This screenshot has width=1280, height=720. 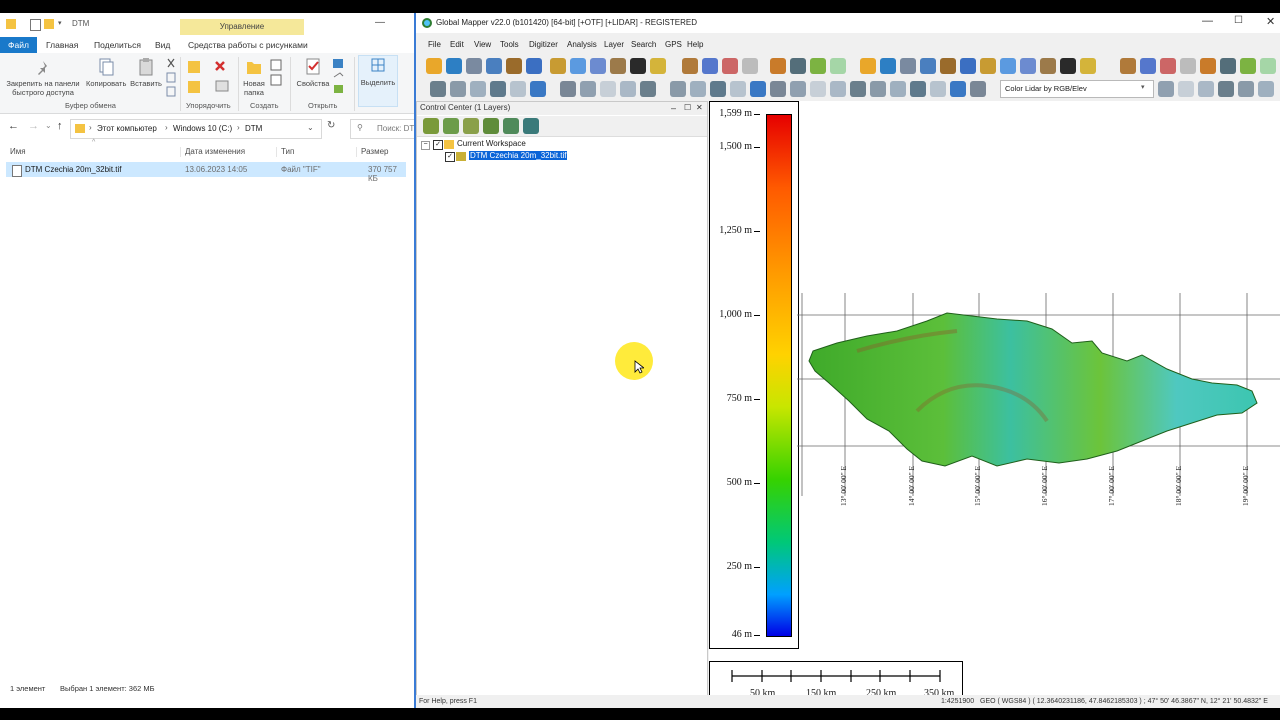 What do you see at coordinates (868, 66) in the screenshot?
I see `open-file-icon` at bounding box center [868, 66].